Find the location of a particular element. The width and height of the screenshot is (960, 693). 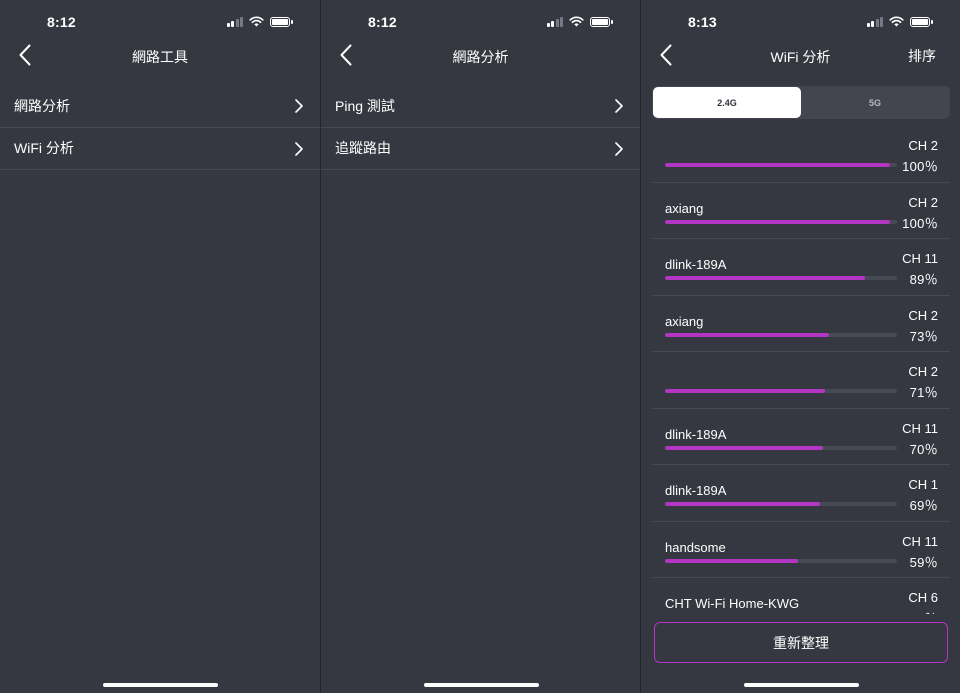

menu-item-label: 網路分析 is located at coordinates (42, 105).